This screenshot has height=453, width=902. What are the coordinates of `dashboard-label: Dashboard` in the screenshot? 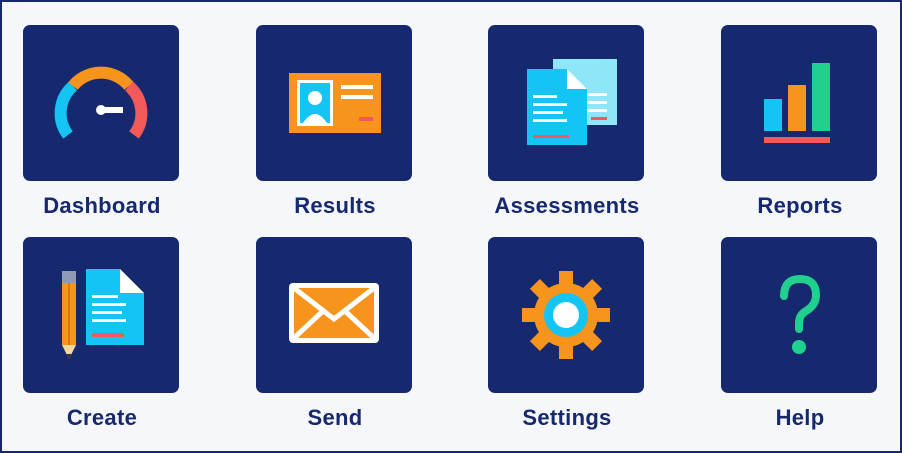 It's located at (102, 206).